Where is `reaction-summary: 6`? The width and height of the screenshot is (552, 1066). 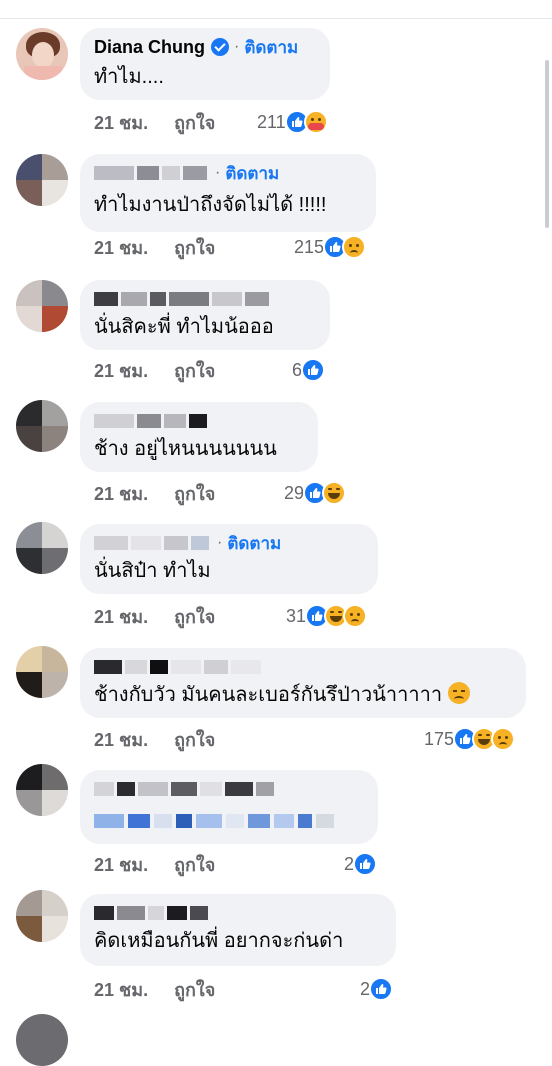 reaction-summary: 6 is located at coordinates (309, 370).